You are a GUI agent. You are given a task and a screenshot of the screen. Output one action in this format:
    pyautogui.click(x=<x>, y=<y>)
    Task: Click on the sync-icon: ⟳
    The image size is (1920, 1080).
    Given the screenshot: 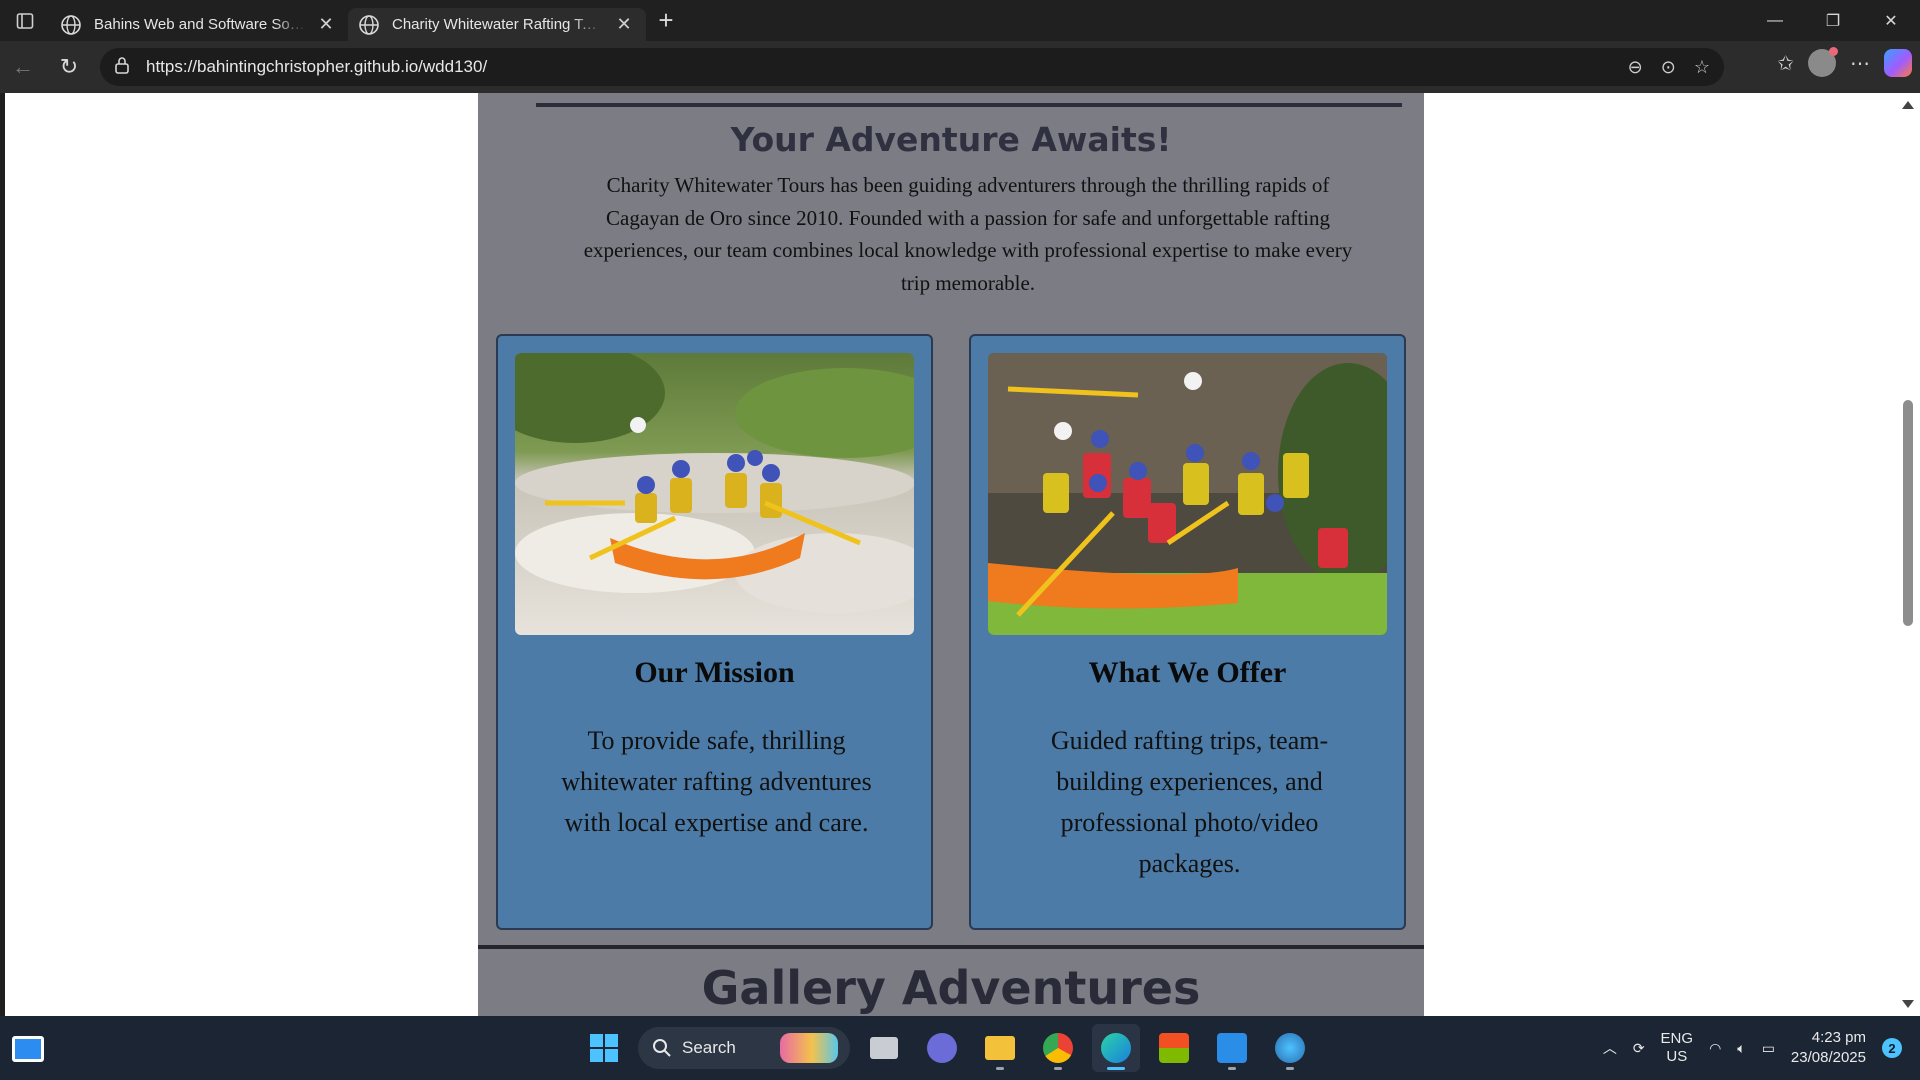 What is the action you would take?
    pyautogui.click(x=1639, y=1048)
    